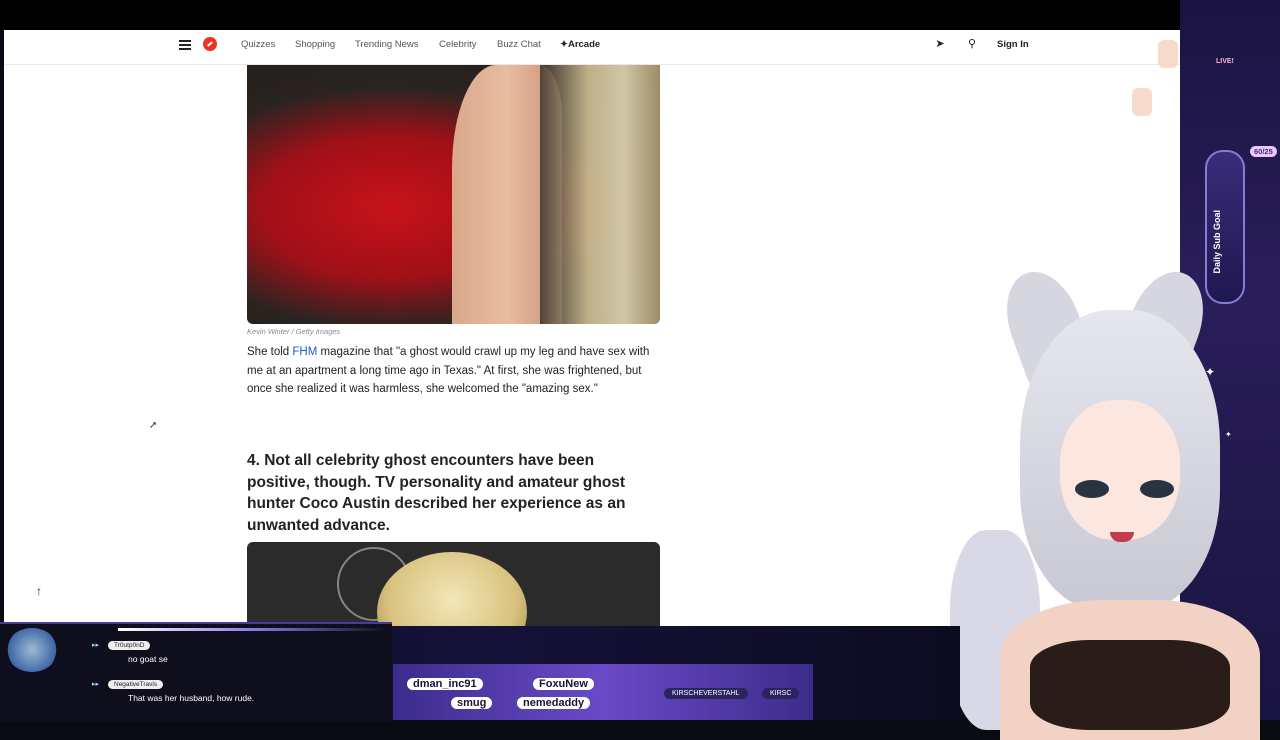 The height and width of the screenshot is (740, 1280). What do you see at coordinates (148, 659) in the screenshot?
I see `chat-message: no goat se` at bounding box center [148, 659].